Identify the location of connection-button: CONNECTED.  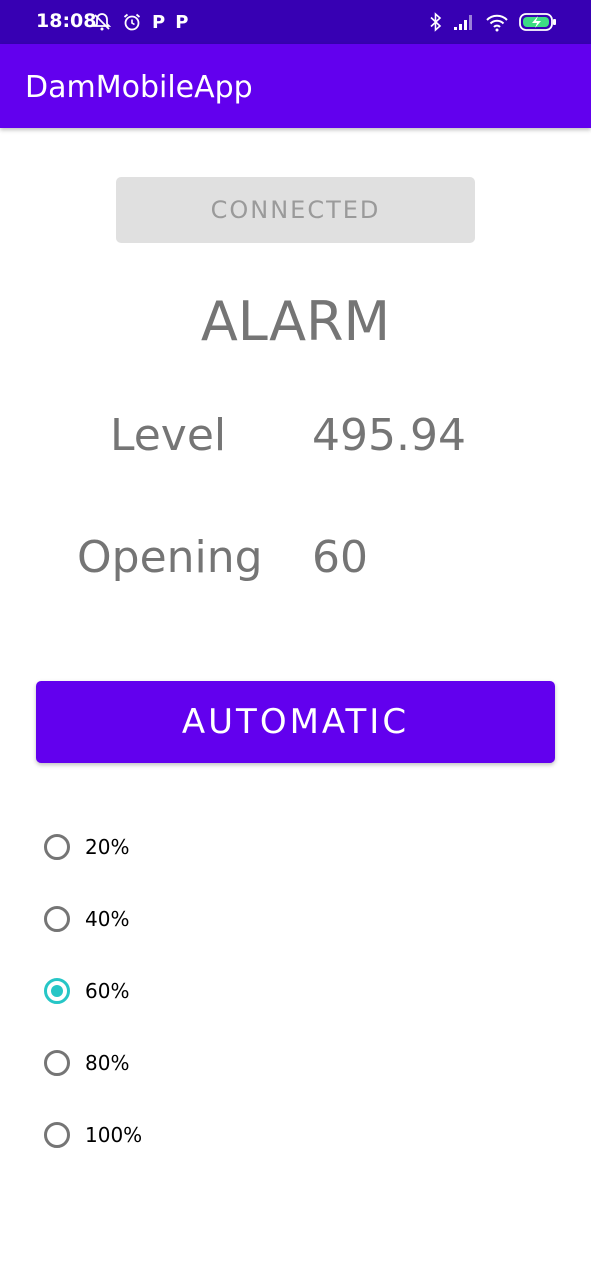
(295, 210).